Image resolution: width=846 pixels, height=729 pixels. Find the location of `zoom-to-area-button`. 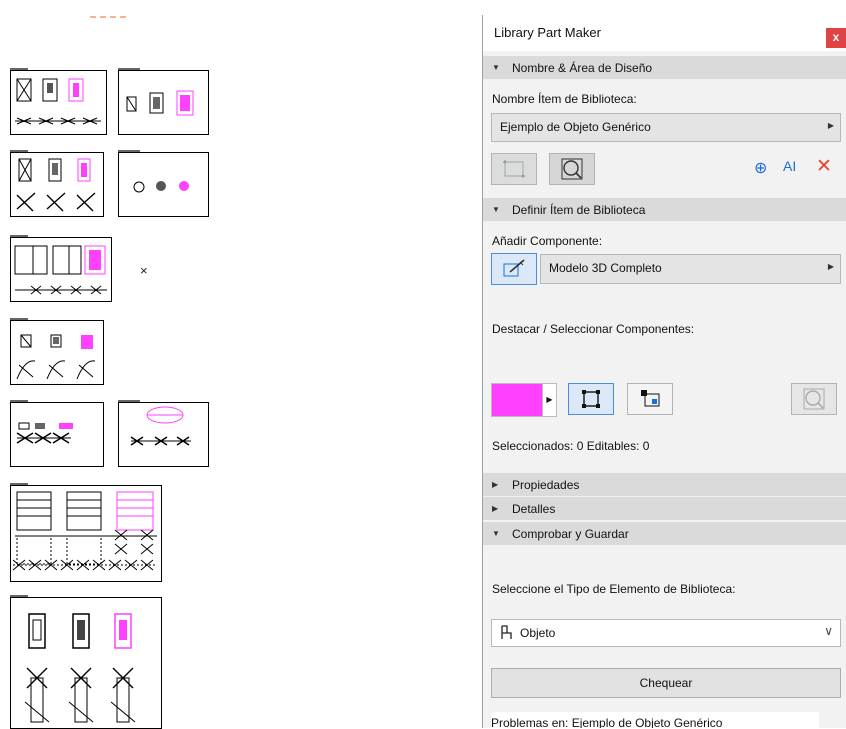

zoom-to-area-button is located at coordinates (572, 169).